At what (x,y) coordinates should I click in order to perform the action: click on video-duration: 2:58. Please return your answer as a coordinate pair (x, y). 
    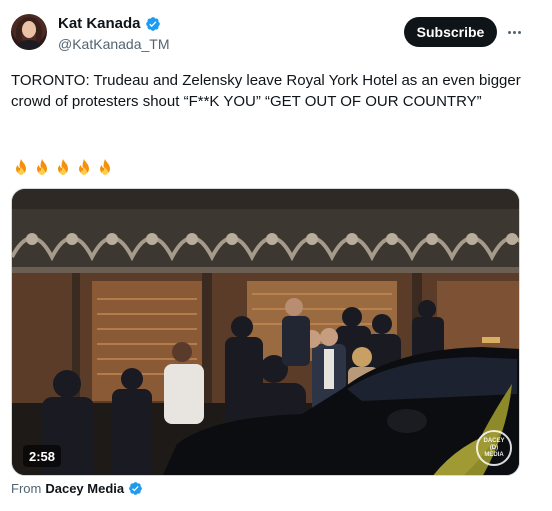
    Looking at the image, I should click on (42, 456).